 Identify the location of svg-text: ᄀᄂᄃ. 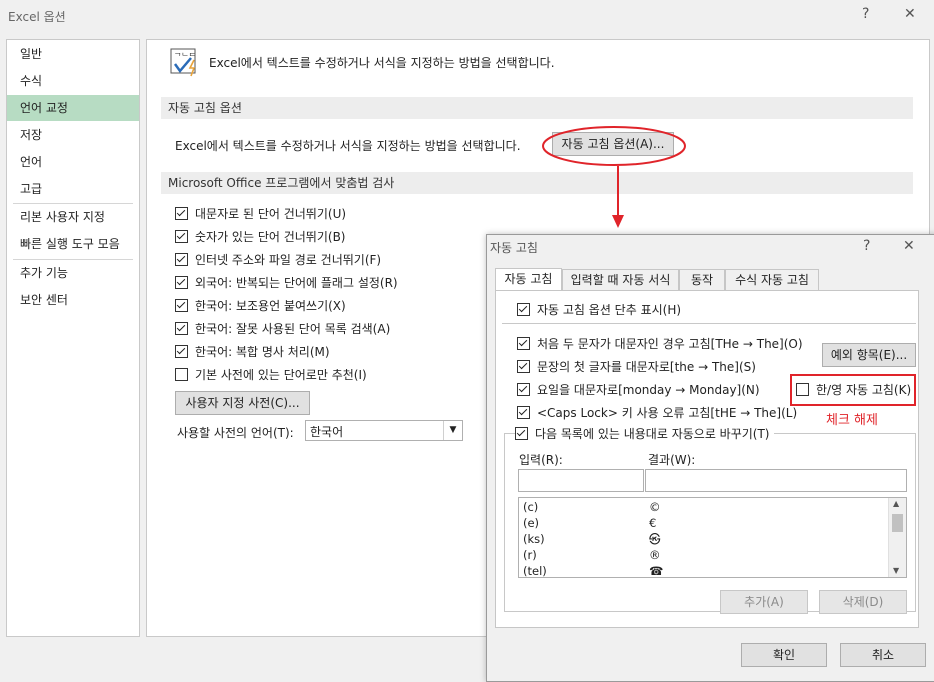
(185, 56).